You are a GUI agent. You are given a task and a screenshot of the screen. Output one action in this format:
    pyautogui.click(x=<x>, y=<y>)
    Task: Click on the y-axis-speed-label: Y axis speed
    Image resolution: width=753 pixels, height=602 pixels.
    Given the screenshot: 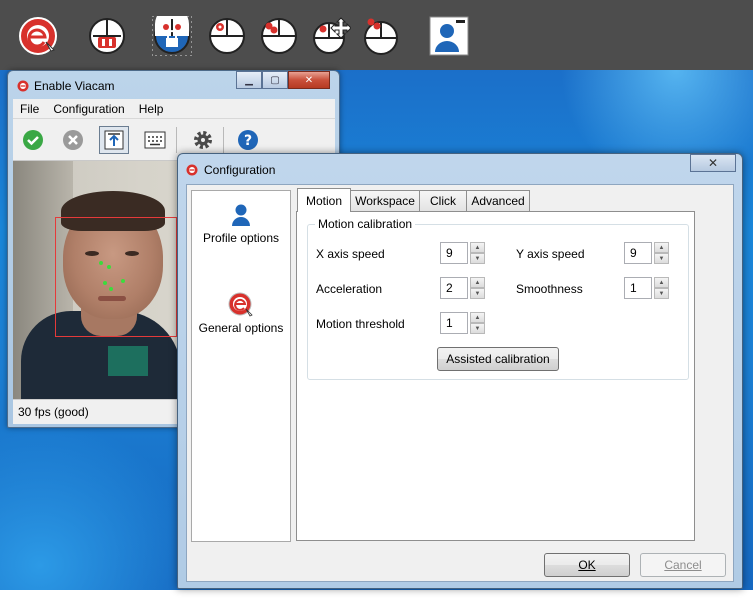 What is the action you would take?
    pyautogui.click(x=550, y=254)
    